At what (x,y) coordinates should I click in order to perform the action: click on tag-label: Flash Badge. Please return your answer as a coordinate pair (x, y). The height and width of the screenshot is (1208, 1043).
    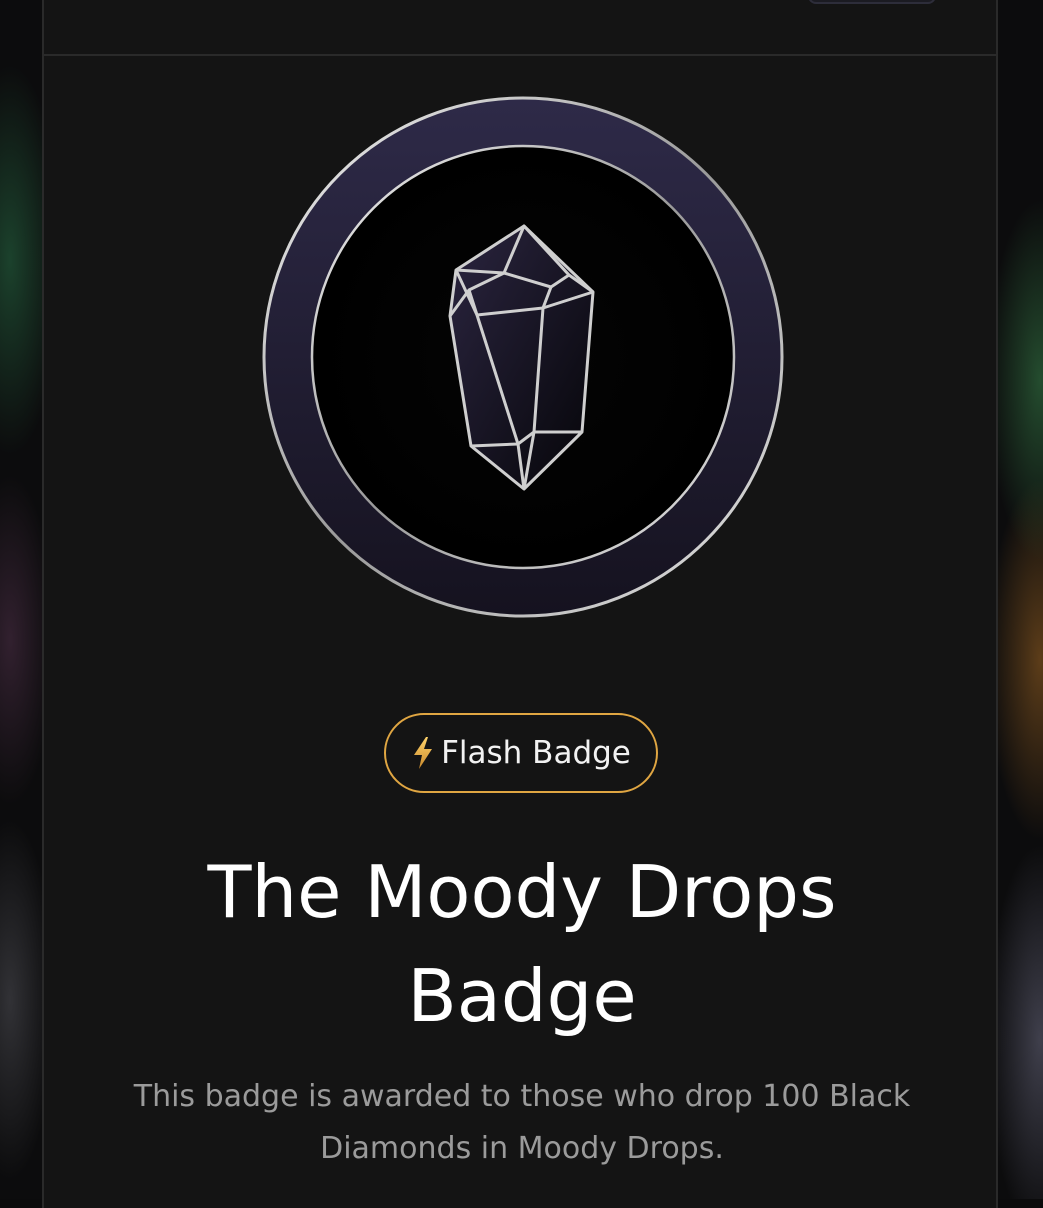
    Looking at the image, I should click on (536, 753).